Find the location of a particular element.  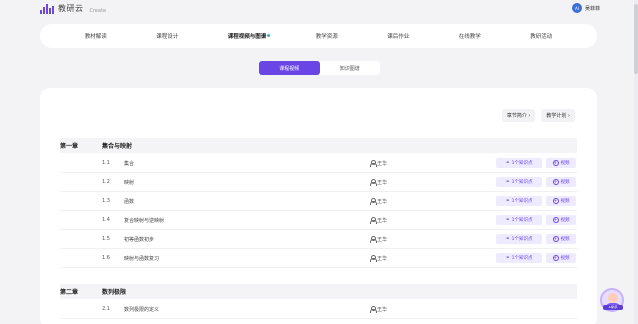

nav-item-video-graph: 课程视频与图谱 is located at coordinates (249, 36).